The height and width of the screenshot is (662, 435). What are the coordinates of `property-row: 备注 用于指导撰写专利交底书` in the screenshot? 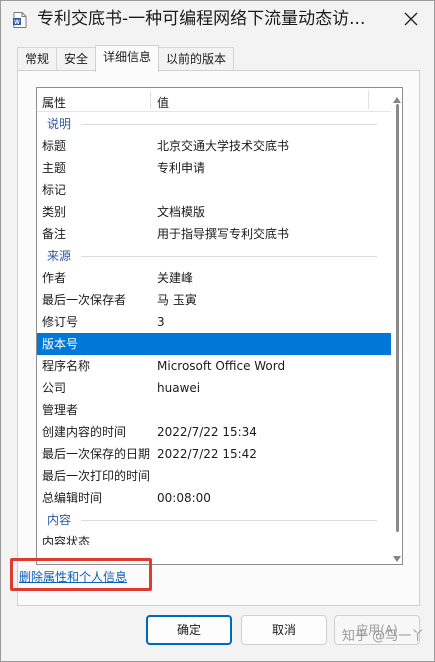 It's located at (214, 234).